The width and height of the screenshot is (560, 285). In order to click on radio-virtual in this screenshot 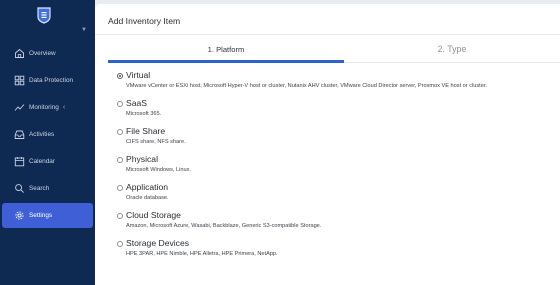, I will do `click(120, 76)`.